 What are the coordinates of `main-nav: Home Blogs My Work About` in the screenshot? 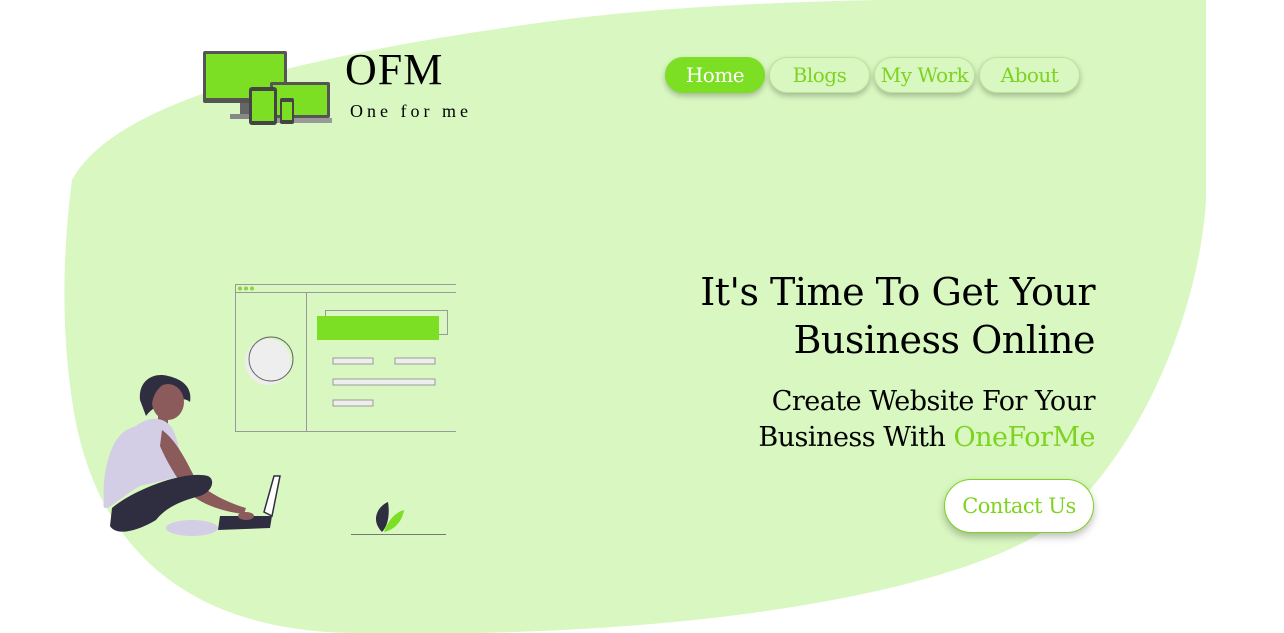 It's located at (872, 75).